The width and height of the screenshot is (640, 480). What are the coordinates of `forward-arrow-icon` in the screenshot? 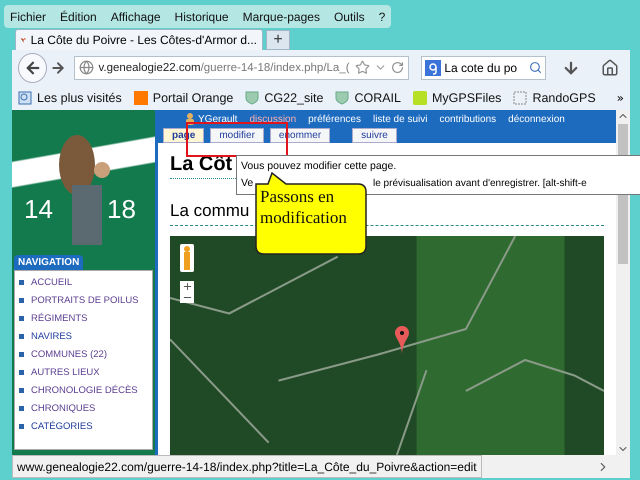 It's located at (58, 68).